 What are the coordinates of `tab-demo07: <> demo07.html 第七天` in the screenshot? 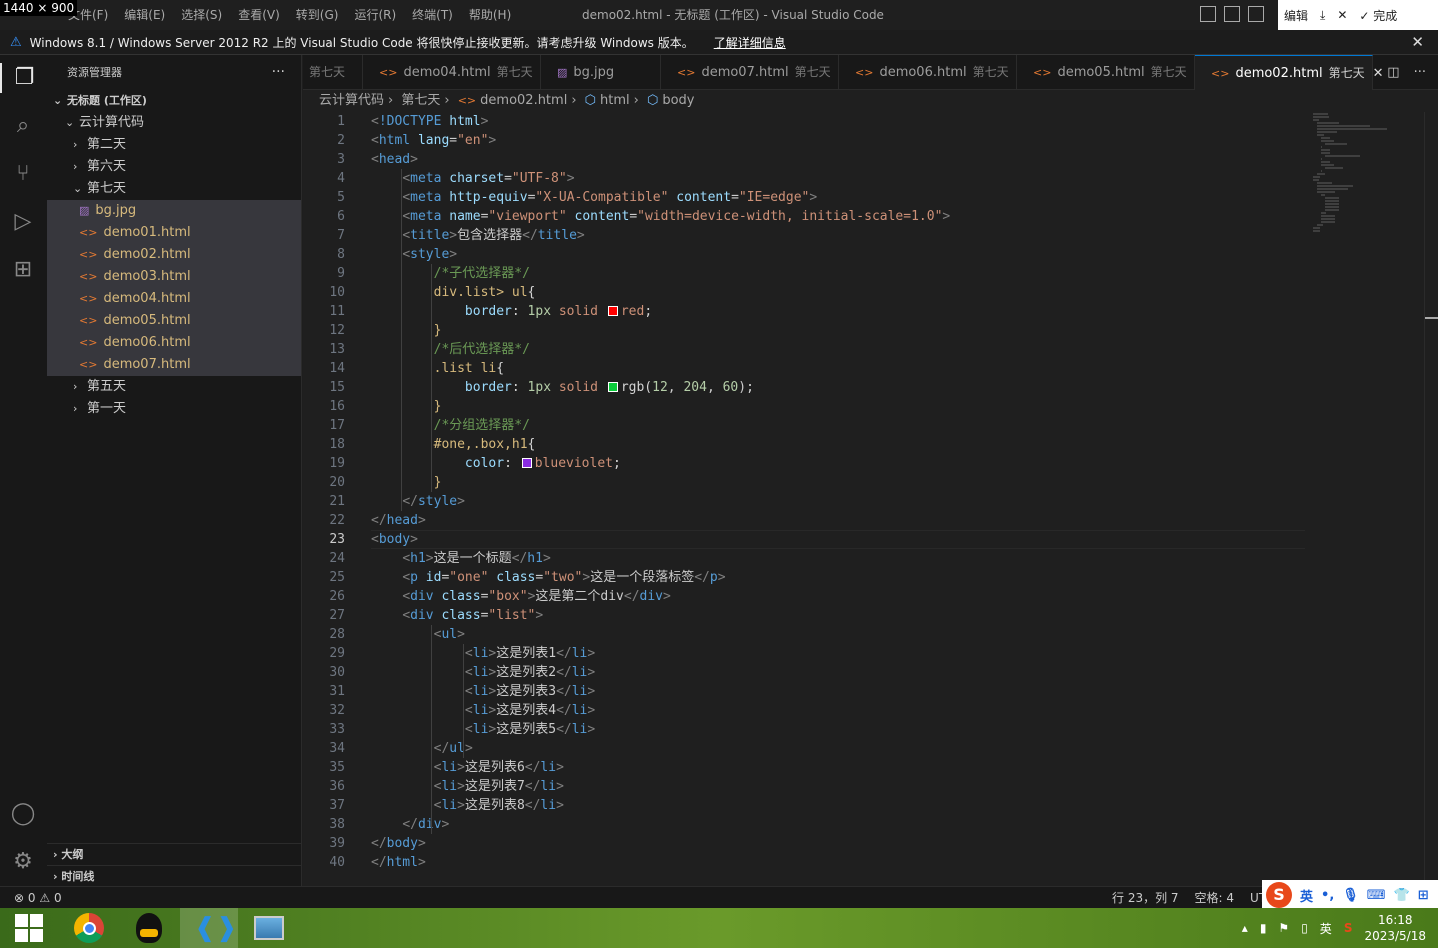 It's located at (750, 72).